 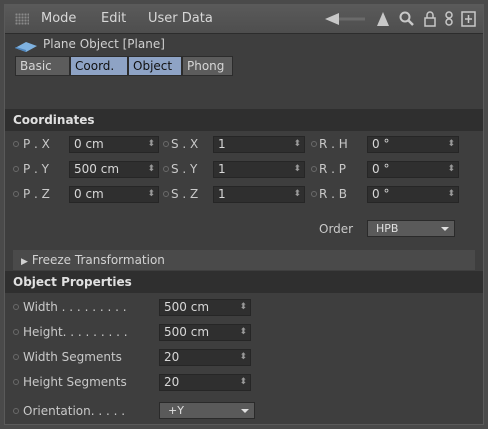 What do you see at coordinates (244, 45) in the screenshot?
I see `object-header: Plane Object [Plane]` at bounding box center [244, 45].